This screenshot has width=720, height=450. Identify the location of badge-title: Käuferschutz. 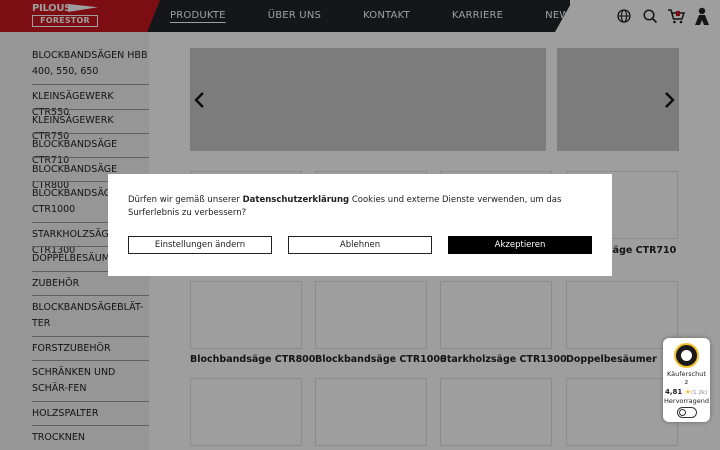
(686, 378).